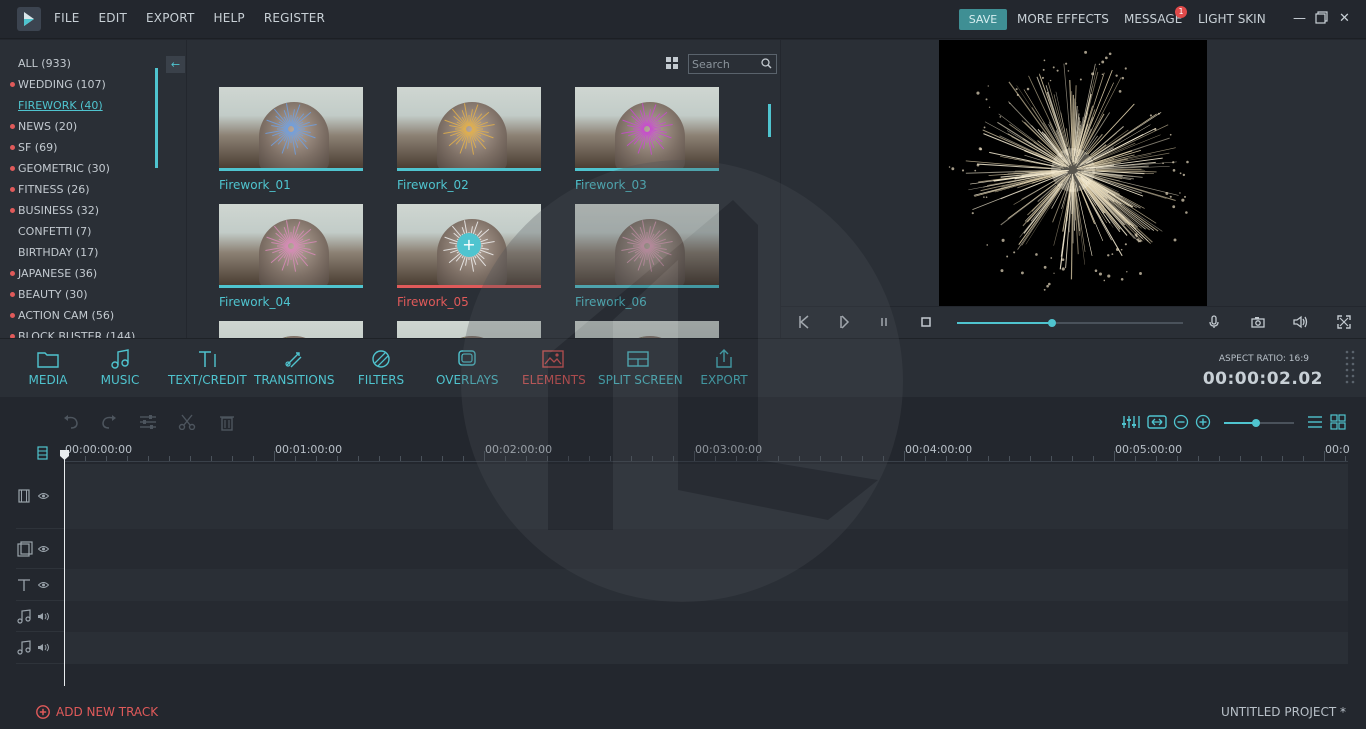 This screenshot has width=1366, height=729. What do you see at coordinates (1063, 19) in the screenshot?
I see `more-effects-link: MORE EFFECTS` at bounding box center [1063, 19].